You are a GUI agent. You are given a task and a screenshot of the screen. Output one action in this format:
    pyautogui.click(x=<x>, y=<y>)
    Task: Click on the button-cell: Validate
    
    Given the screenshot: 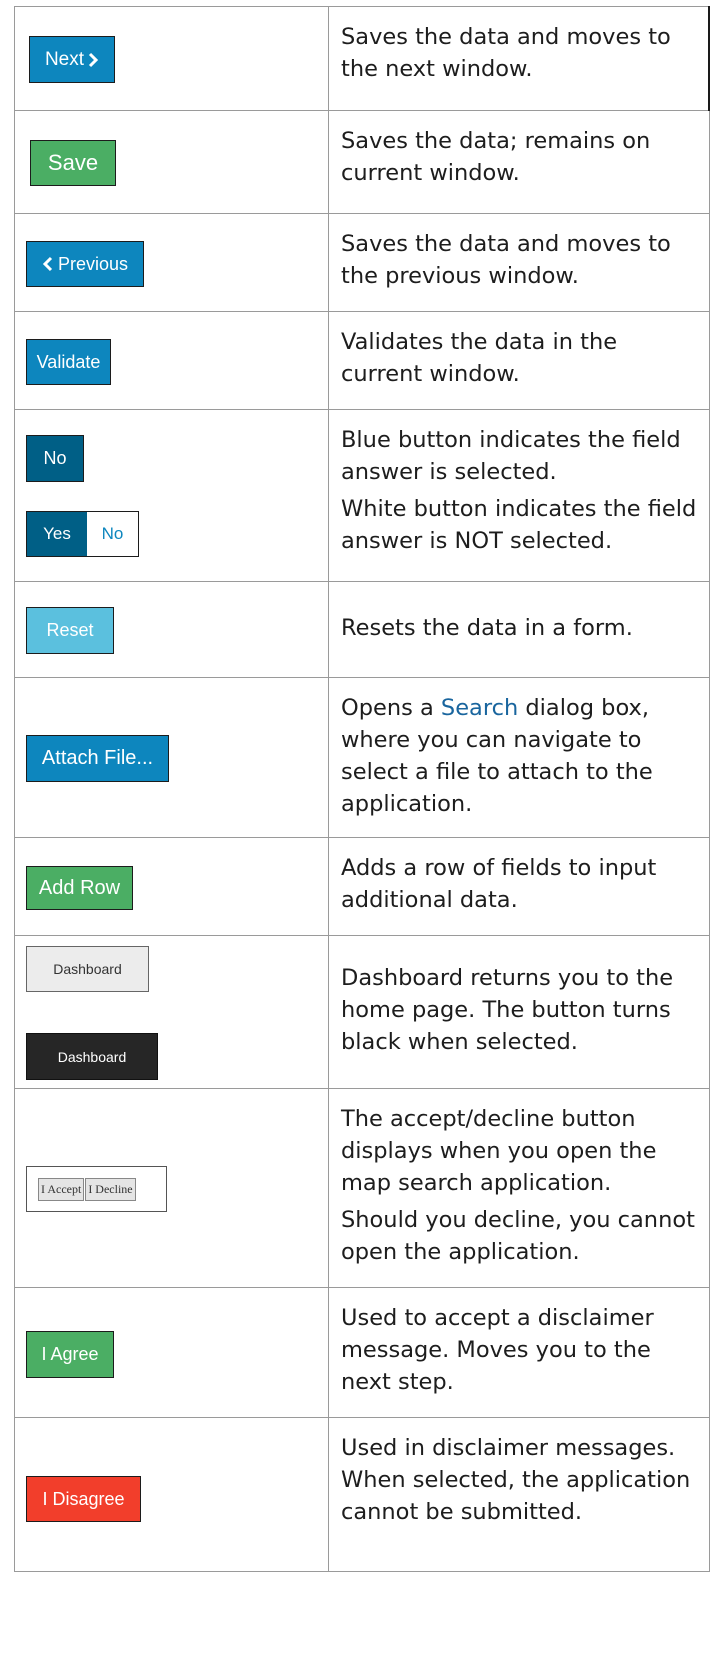 What is the action you would take?
    pyautogui.click(x=171, y=360)
    